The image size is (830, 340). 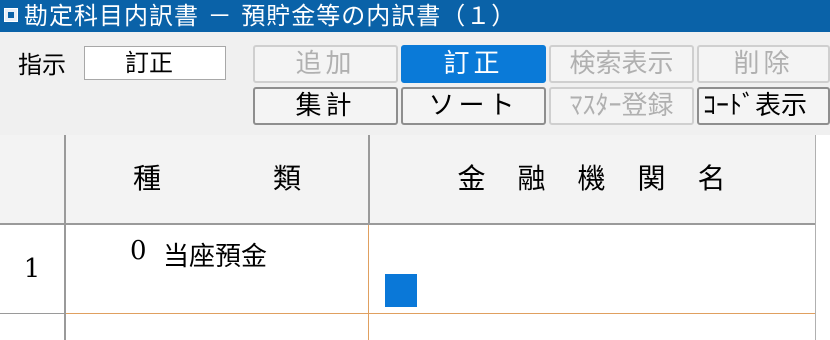 What do you see at coordinates (32, 269) in the screenshot?
I see `row-number: 1` at bounding box center [32, 269].